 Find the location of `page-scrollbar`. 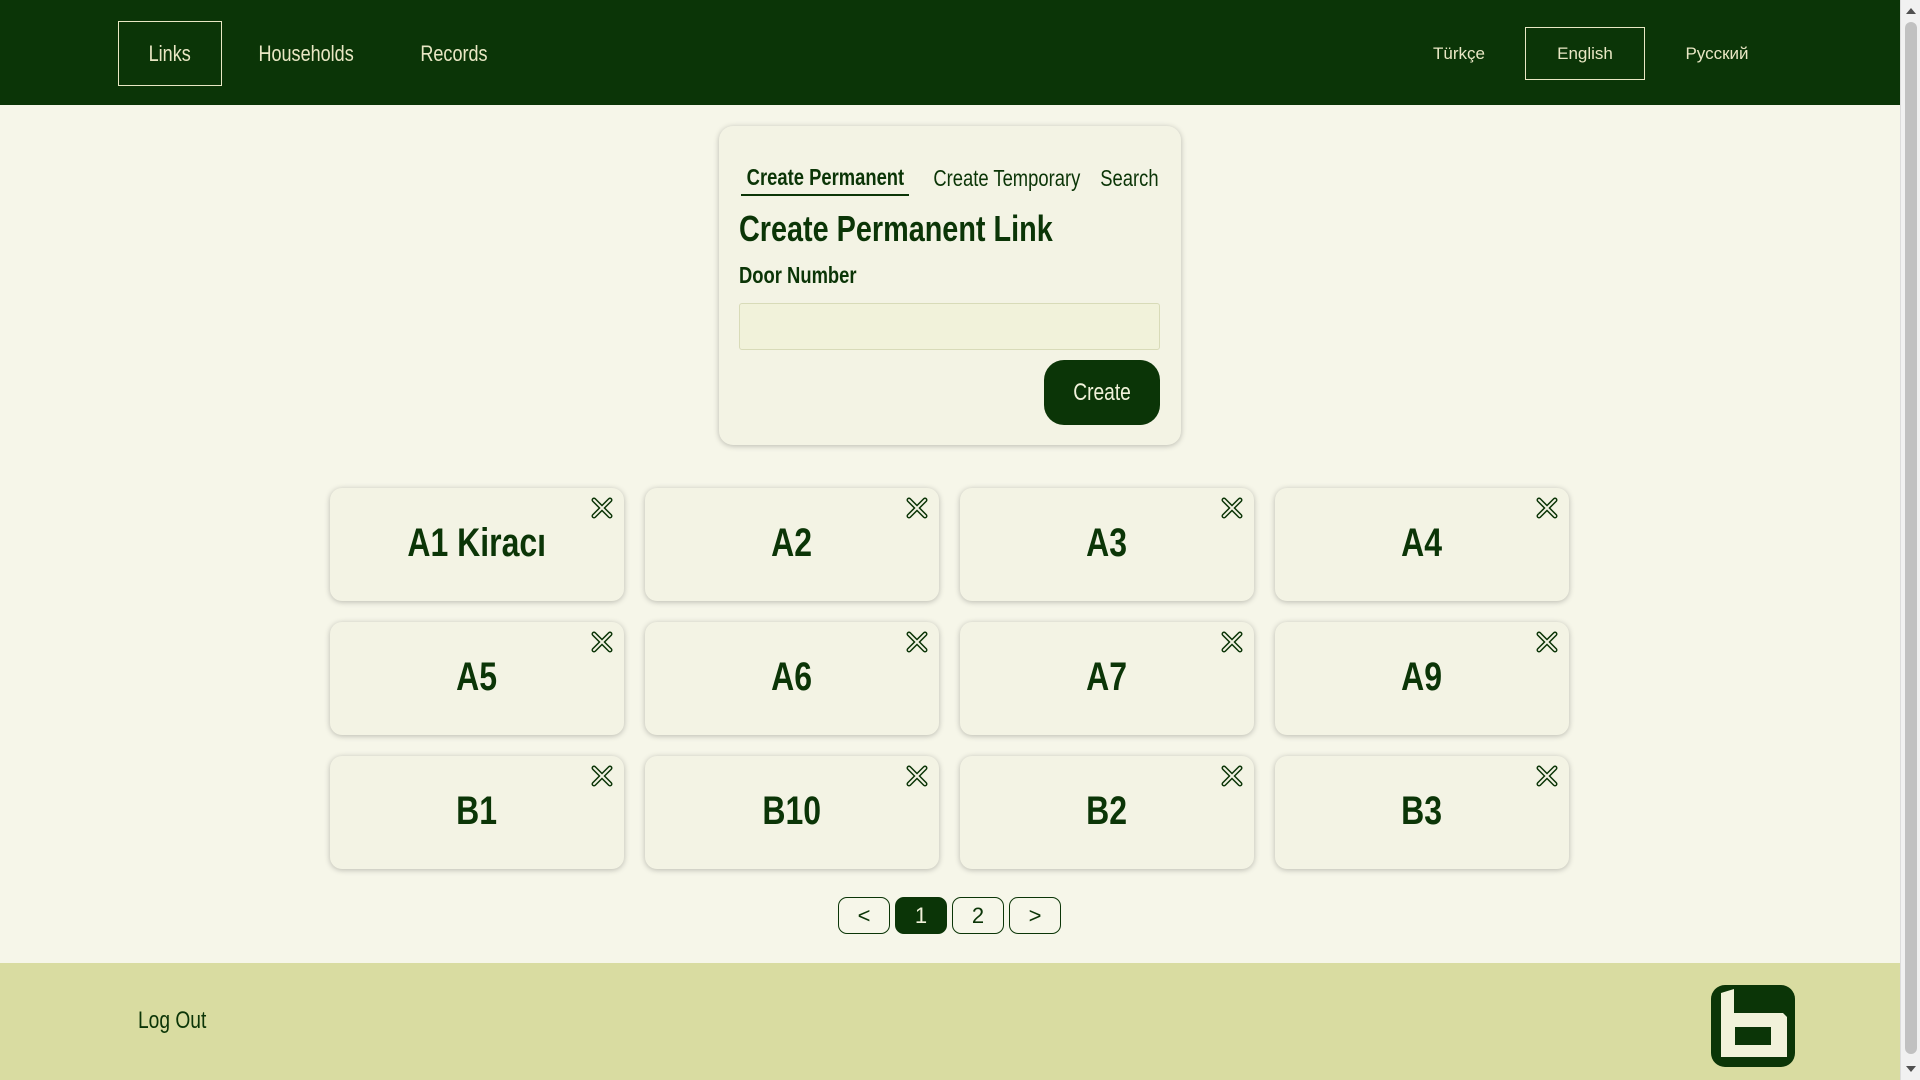

page-scrollbar is located at coordinates (1910, 540).